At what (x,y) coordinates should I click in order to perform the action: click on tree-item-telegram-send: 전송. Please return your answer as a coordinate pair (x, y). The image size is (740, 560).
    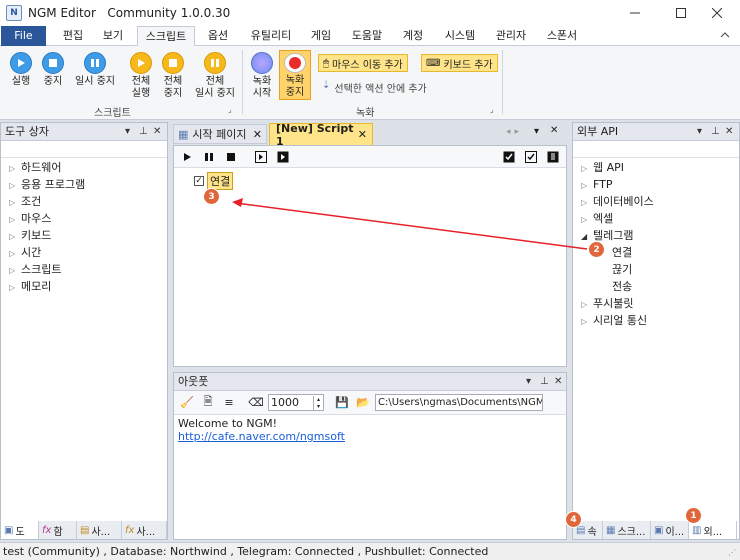
    Looking at the image, I should click on (622, 287).